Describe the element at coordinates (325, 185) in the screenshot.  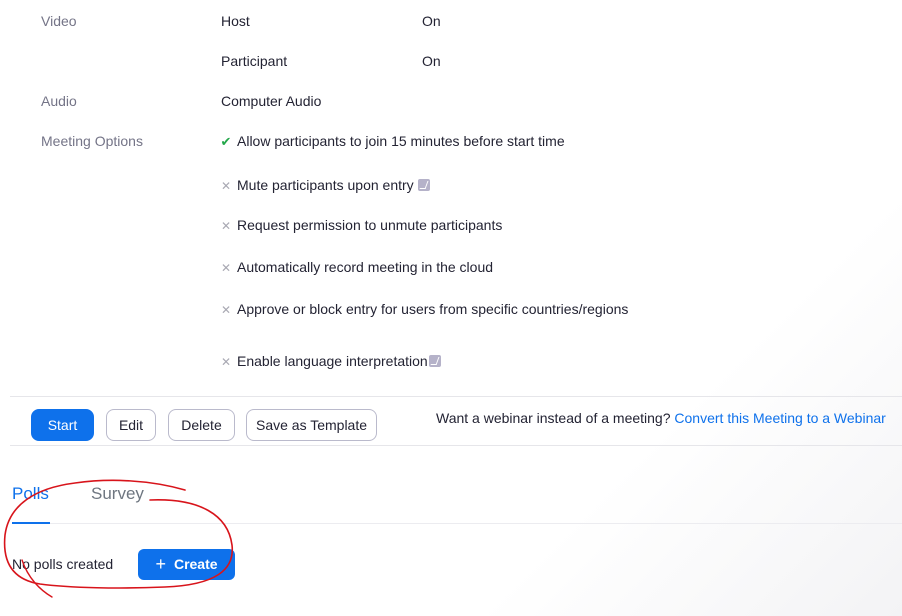
I see `option-mute-on-entry-label: Mute participants upon entry` at that location.